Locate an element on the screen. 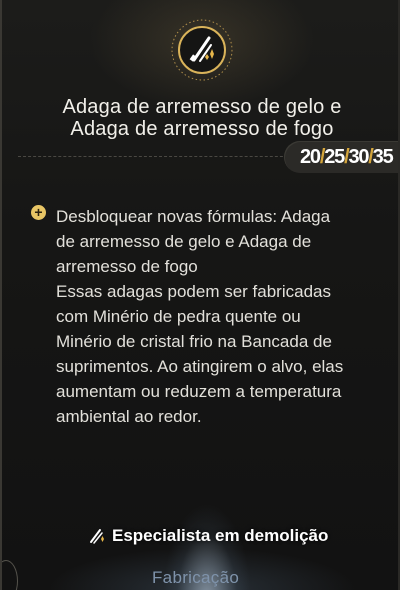 Image resolution: width=400 pixels, height=590 pixels. level-2: 25 is located at coordinates (334, 157).